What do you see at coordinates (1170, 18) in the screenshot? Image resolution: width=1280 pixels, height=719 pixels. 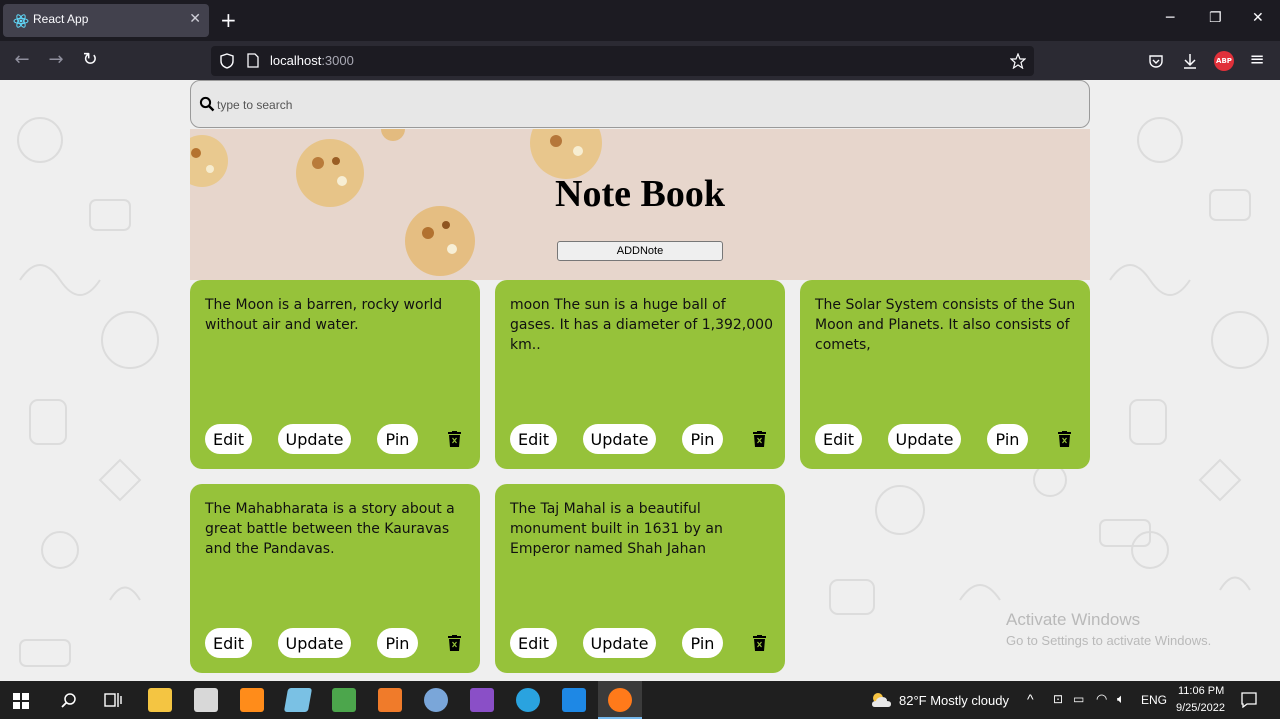 I see `minimize-icon: ─` at bounding box center [1170, 18].